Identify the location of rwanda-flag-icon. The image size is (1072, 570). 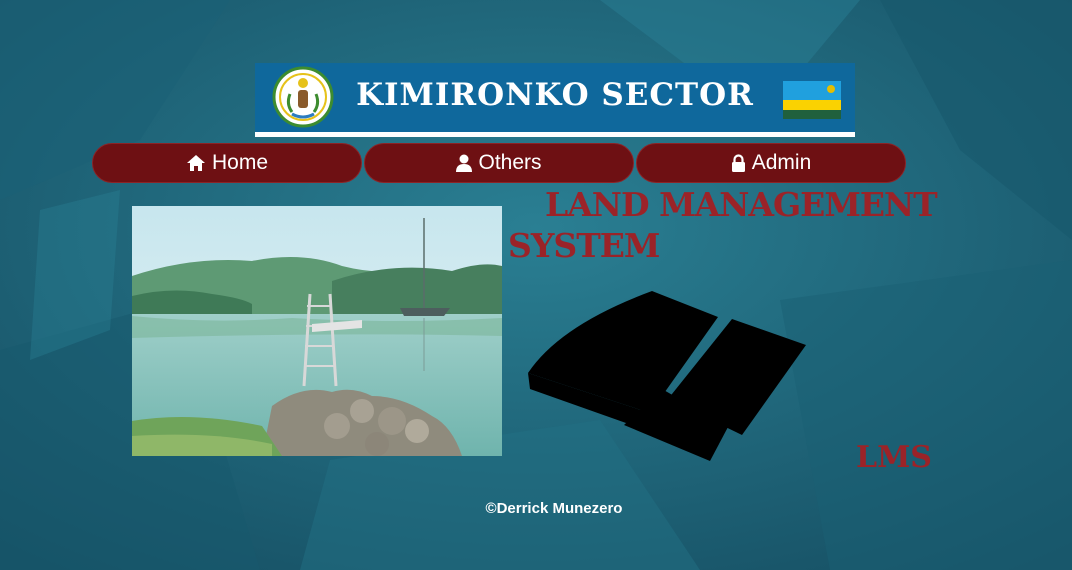
(812, 100).